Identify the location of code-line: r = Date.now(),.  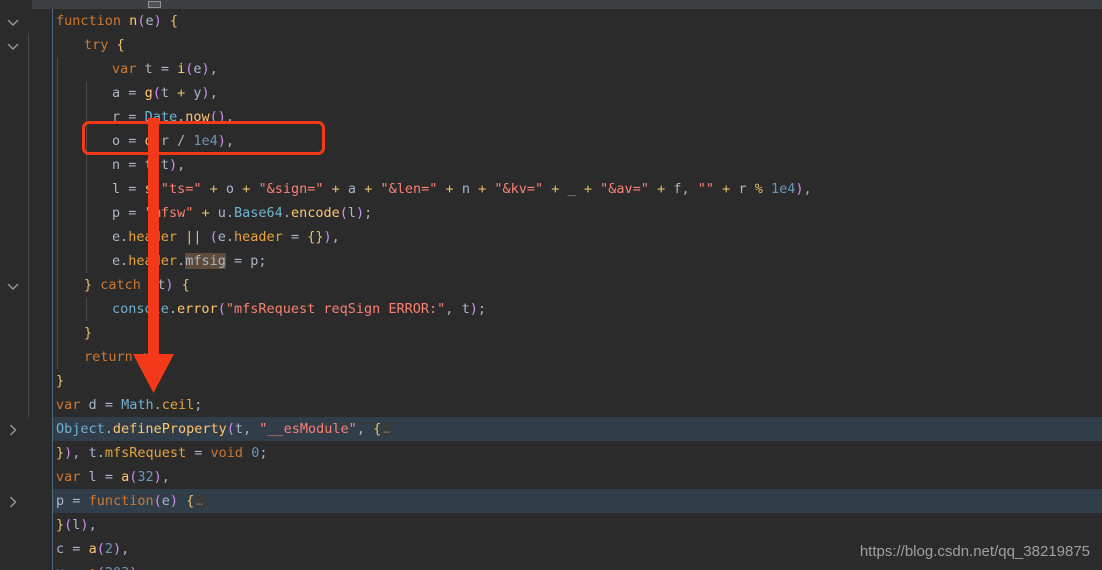
(577, 117).